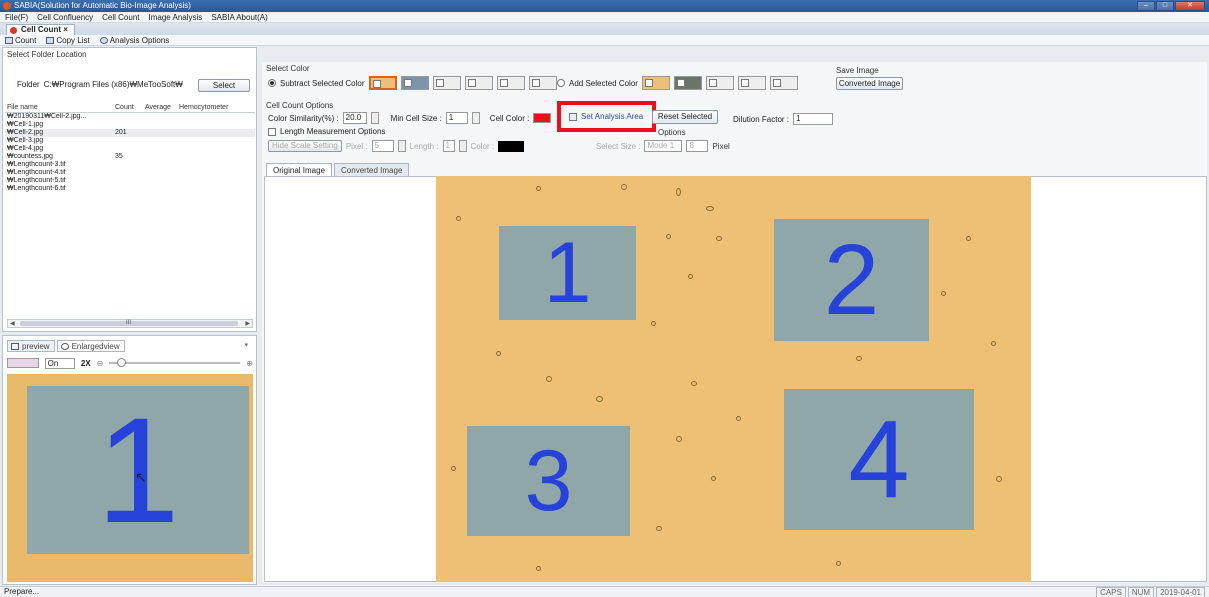 This screenshot has height=597, width=1209. Describe the element at coordinates (542, 118) in the screenshot. I see `cell-color-swatch` at that location.